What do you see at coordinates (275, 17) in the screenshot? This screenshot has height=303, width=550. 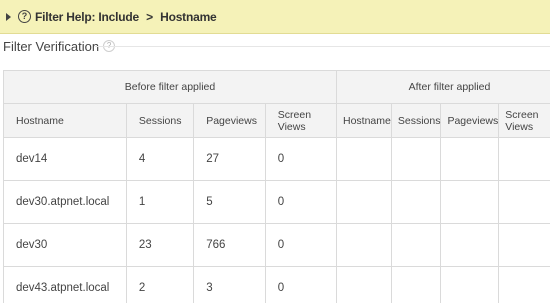 I see `filter-help-bar: ? Filter Help: Include > Hostname` at bounding box center [275, 17].